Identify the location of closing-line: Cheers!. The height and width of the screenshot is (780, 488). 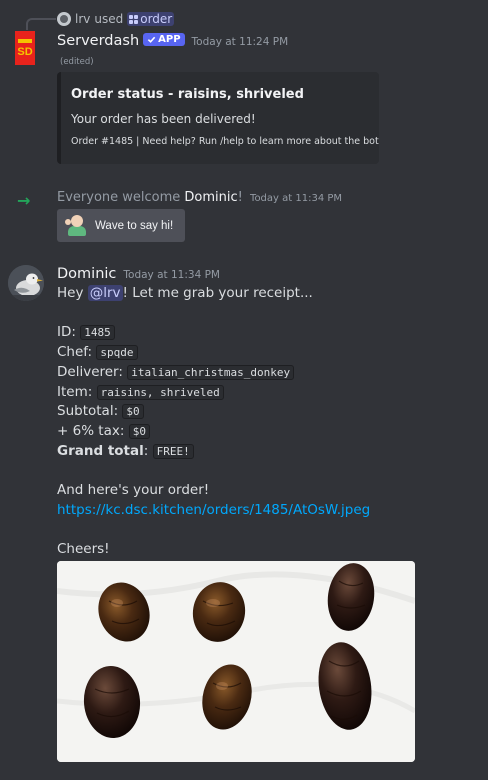
(83, 549).